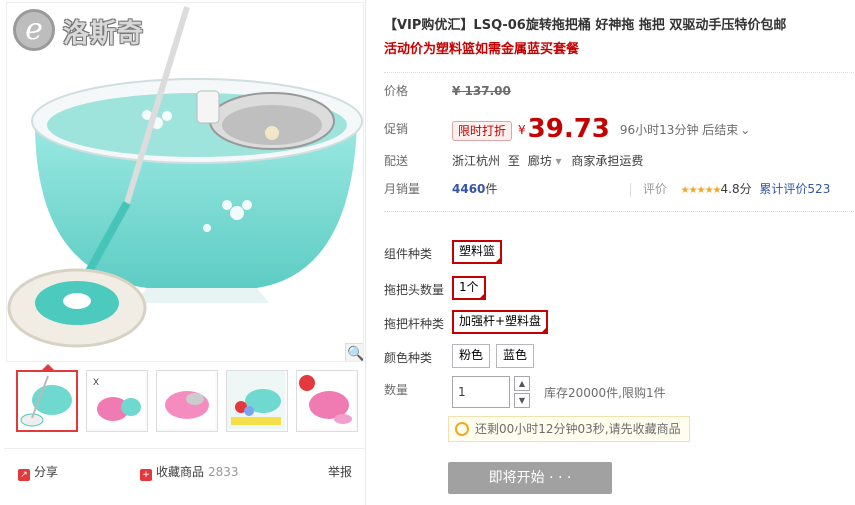 This screenshot has width=855, height=505. What do you see at coordinates (408, 358) in the screenshot?
I see `sku-label: 颜色种类` at bounding box center [408, 358].